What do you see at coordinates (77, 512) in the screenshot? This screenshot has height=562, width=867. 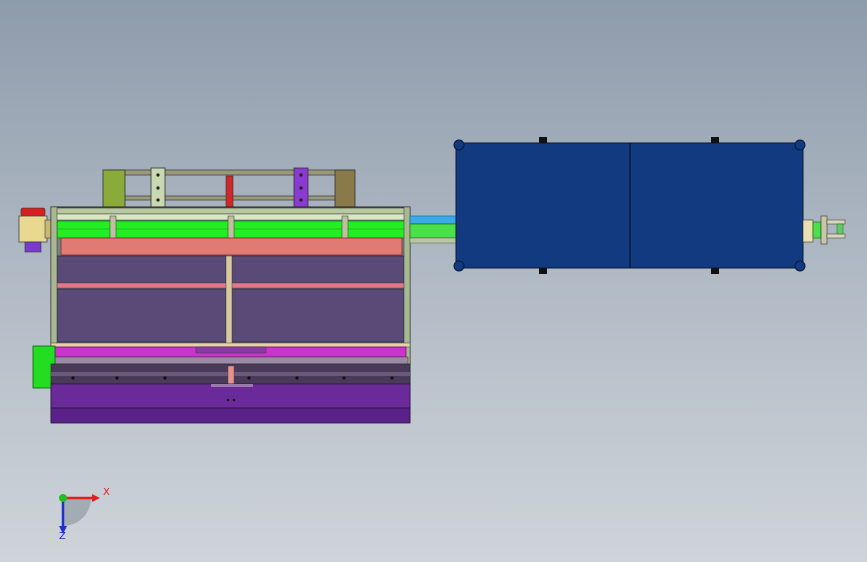 I see `triad-base` at bounding box center [77, 512].